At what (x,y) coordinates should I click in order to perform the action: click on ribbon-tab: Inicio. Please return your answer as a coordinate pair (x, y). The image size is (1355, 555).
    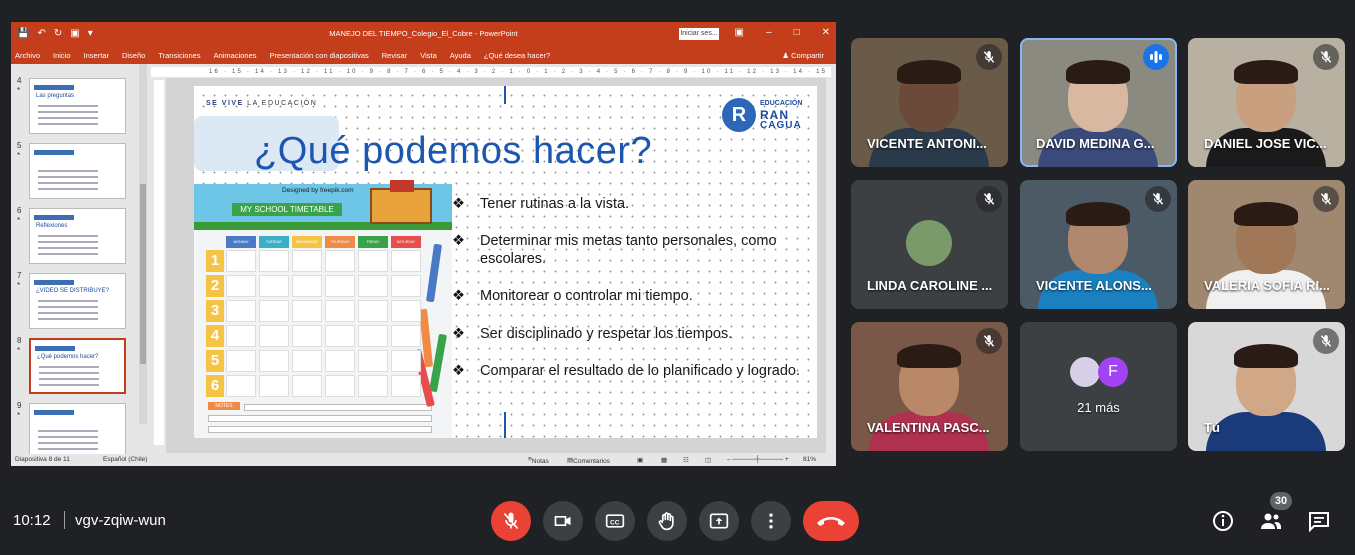
    Looking at the image, I should click on (62, 55).